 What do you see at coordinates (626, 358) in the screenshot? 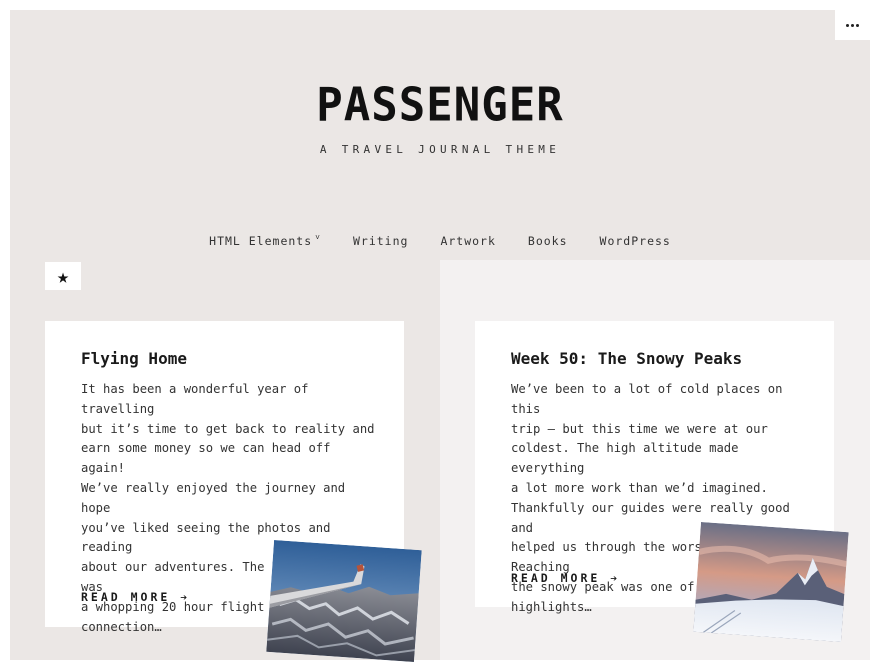
I see `post-title: Week 50: The Snowy Peaks` at bounding box center [626, 358].